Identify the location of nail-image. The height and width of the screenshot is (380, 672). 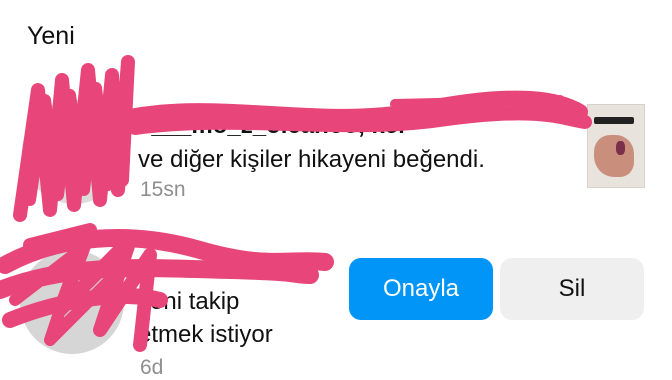
(620, 148).